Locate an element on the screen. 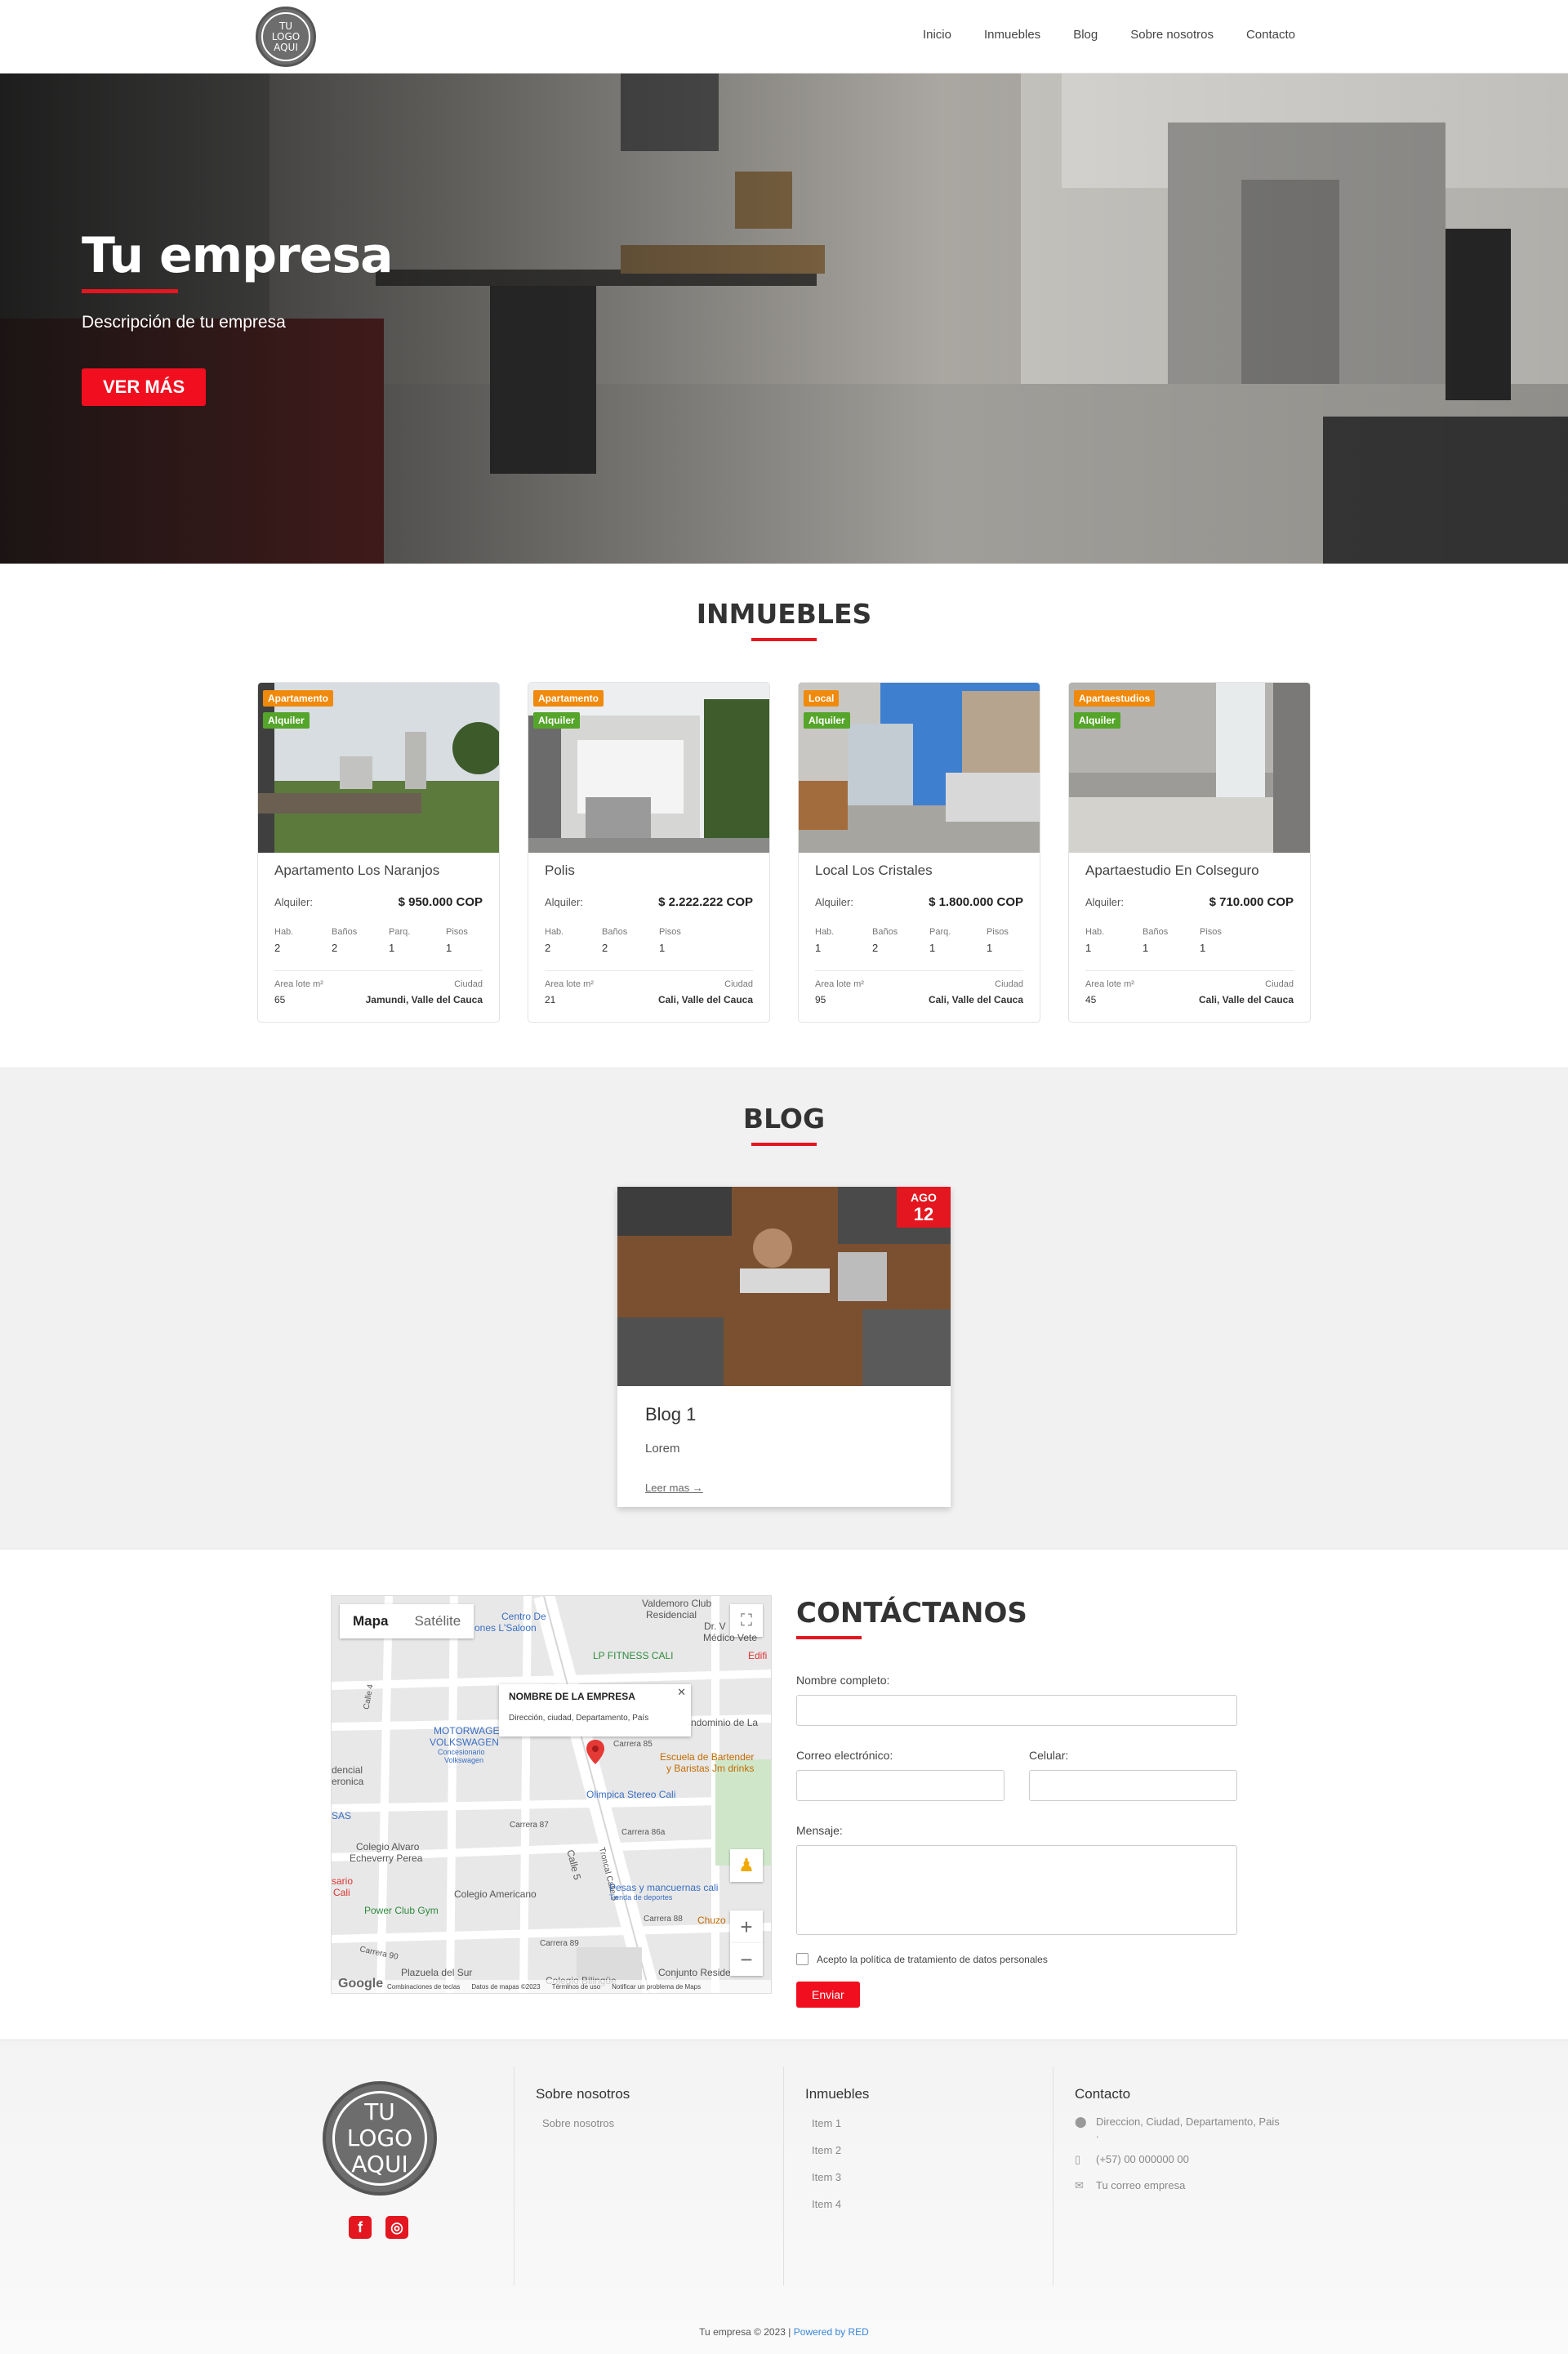  map-attribution-terms: Términos de uso is located at coordinates (576, 1987).